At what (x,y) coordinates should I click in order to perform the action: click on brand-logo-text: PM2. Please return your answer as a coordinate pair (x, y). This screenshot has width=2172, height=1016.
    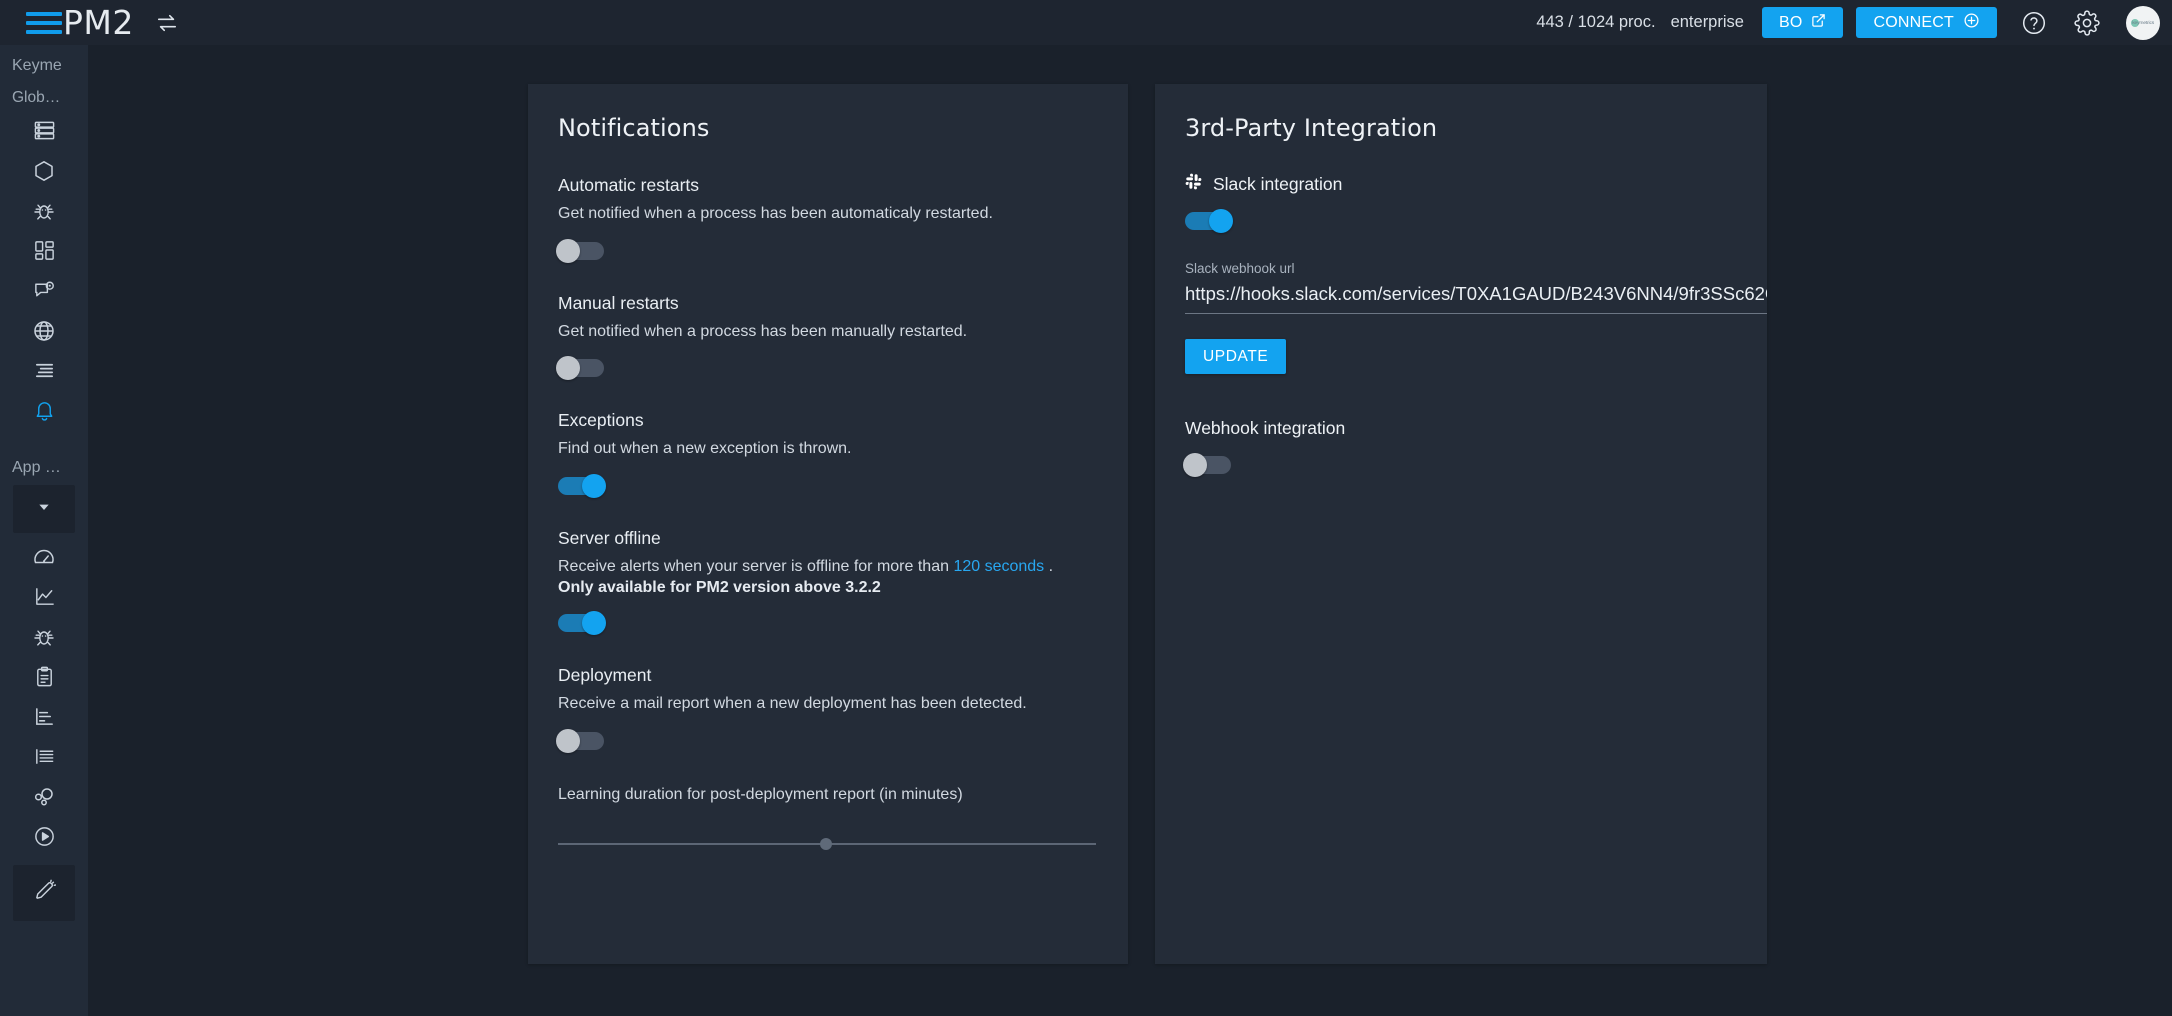
    Looking at the image, I should click on (98, 22).